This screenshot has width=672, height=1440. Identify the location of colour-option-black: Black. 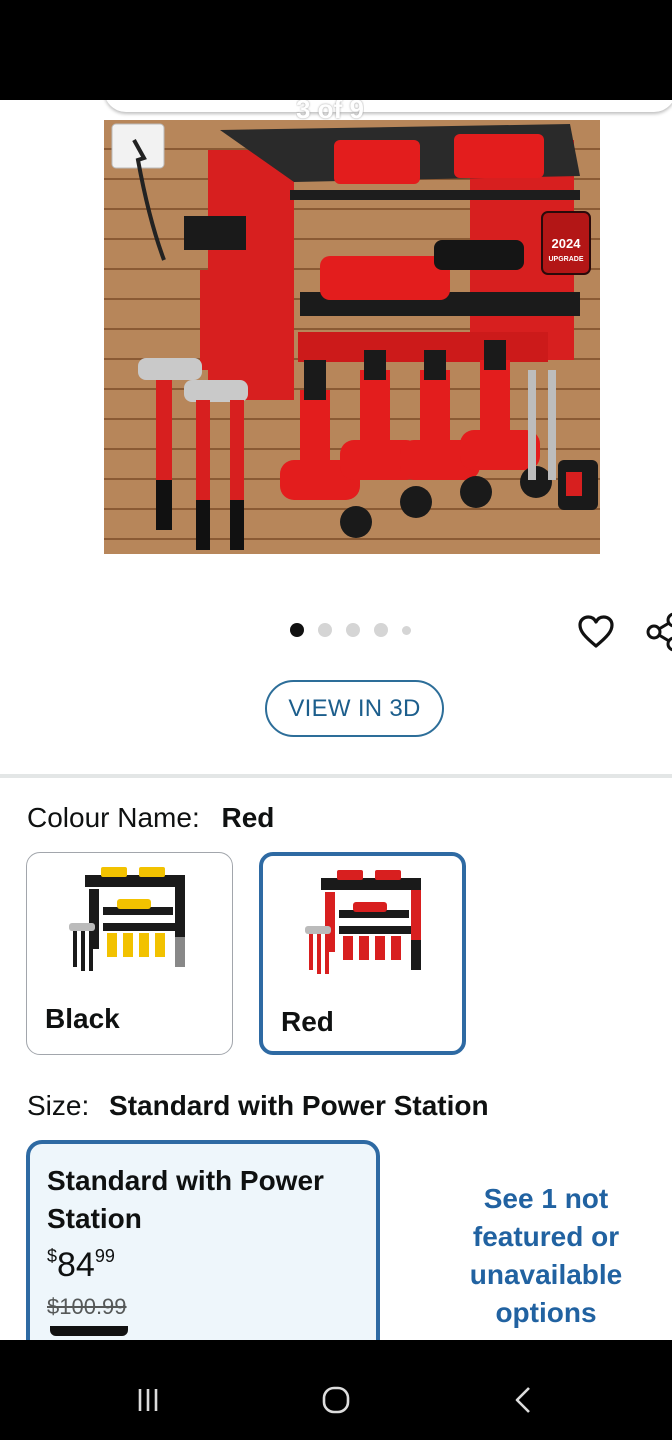
(129, 953).